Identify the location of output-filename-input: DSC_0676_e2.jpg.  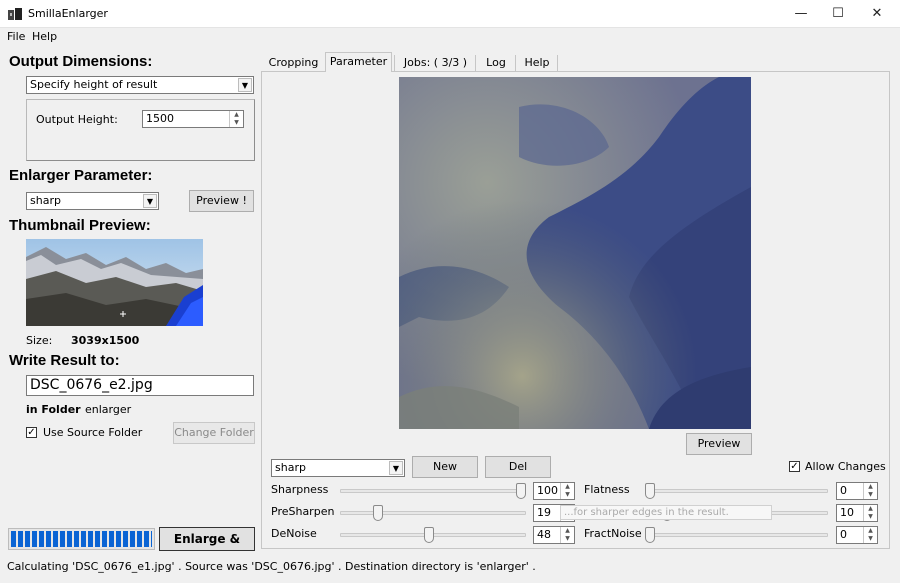
(140, 385).